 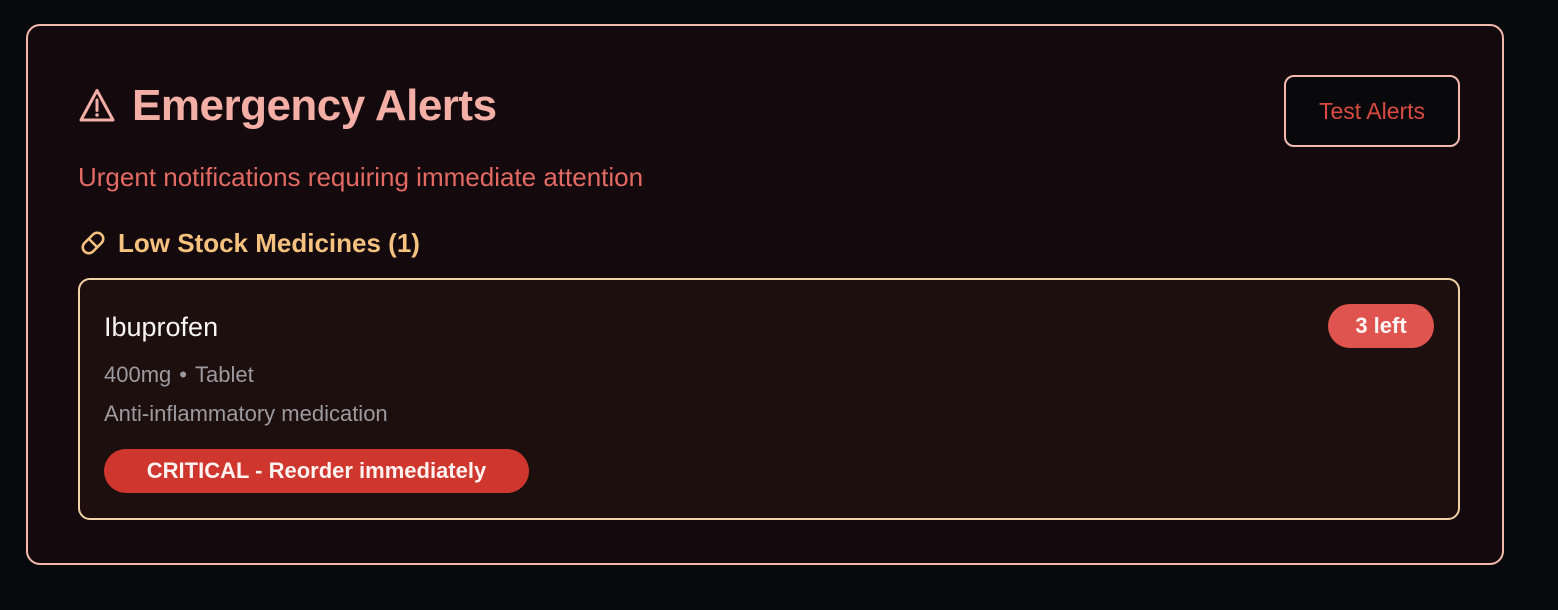 I want to click on warning-triangle-icon, so click(x=97, y=106).